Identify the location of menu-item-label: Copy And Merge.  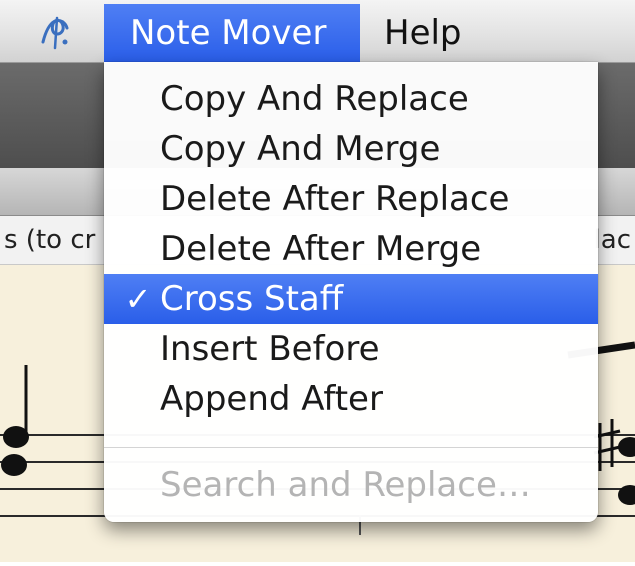
(300, 149).